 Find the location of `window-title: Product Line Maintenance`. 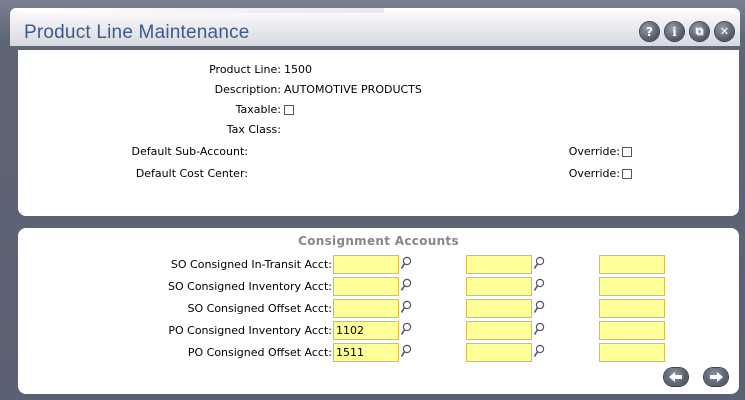

window-title: Product Line Maintenance is located at coordinates (137, 32).